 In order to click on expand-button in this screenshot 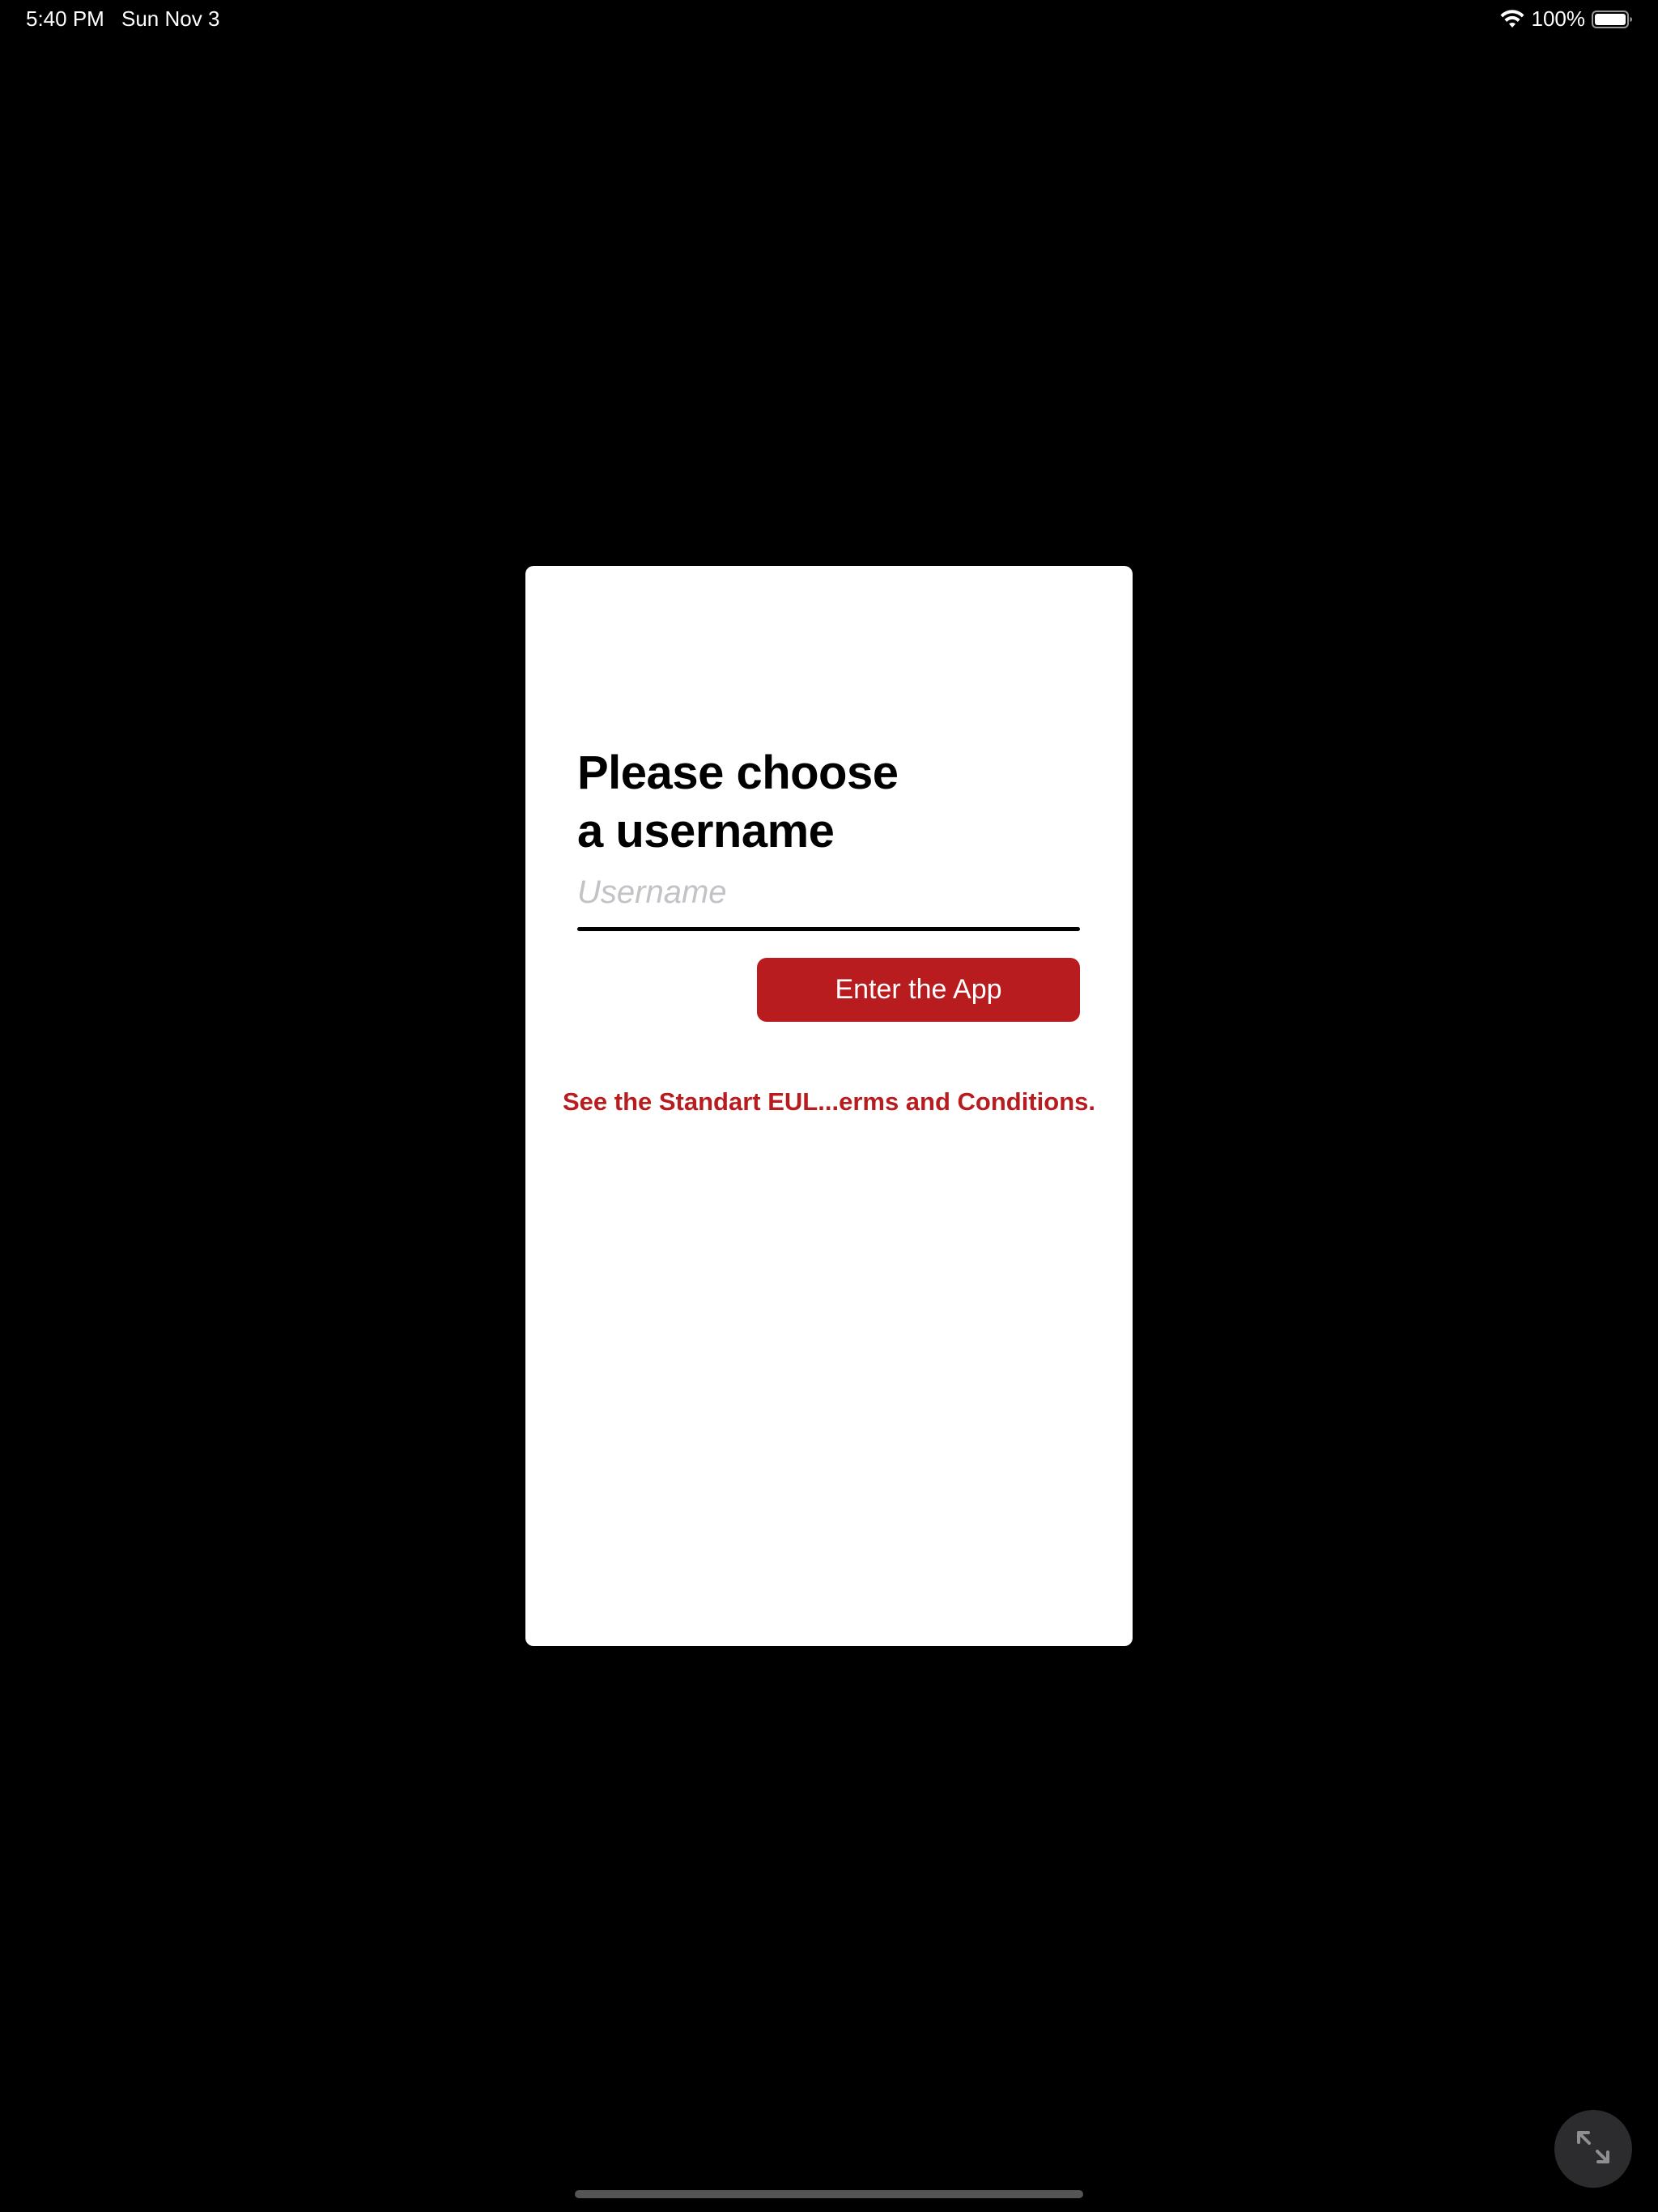, I will do `click(1593, 2149)`.